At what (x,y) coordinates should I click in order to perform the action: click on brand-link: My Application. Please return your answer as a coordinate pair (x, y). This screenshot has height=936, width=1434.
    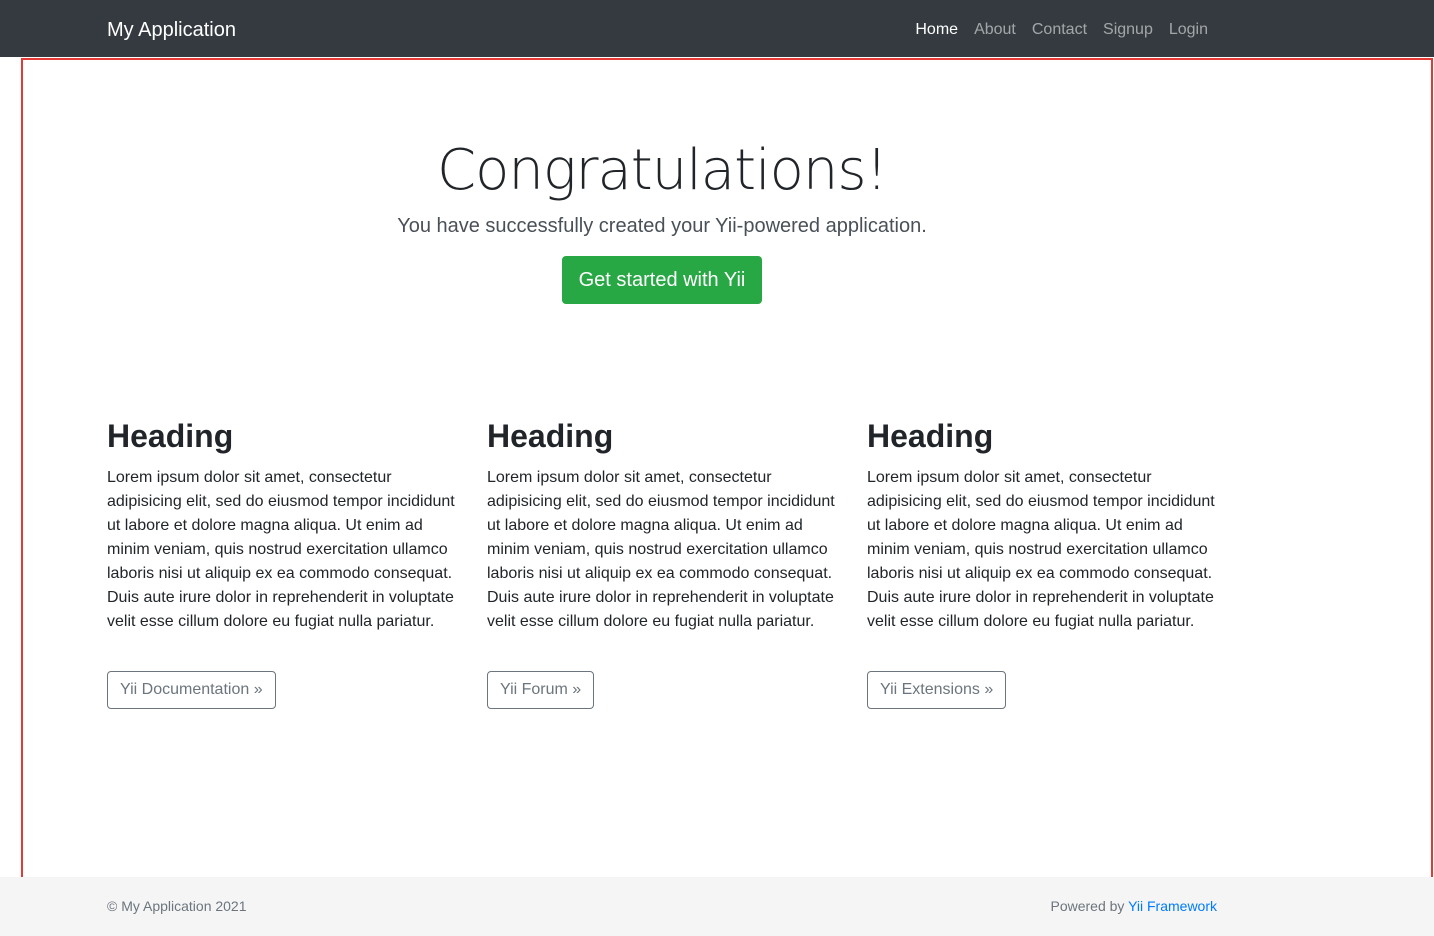
    Looking at the image, I should click on (171, 30).